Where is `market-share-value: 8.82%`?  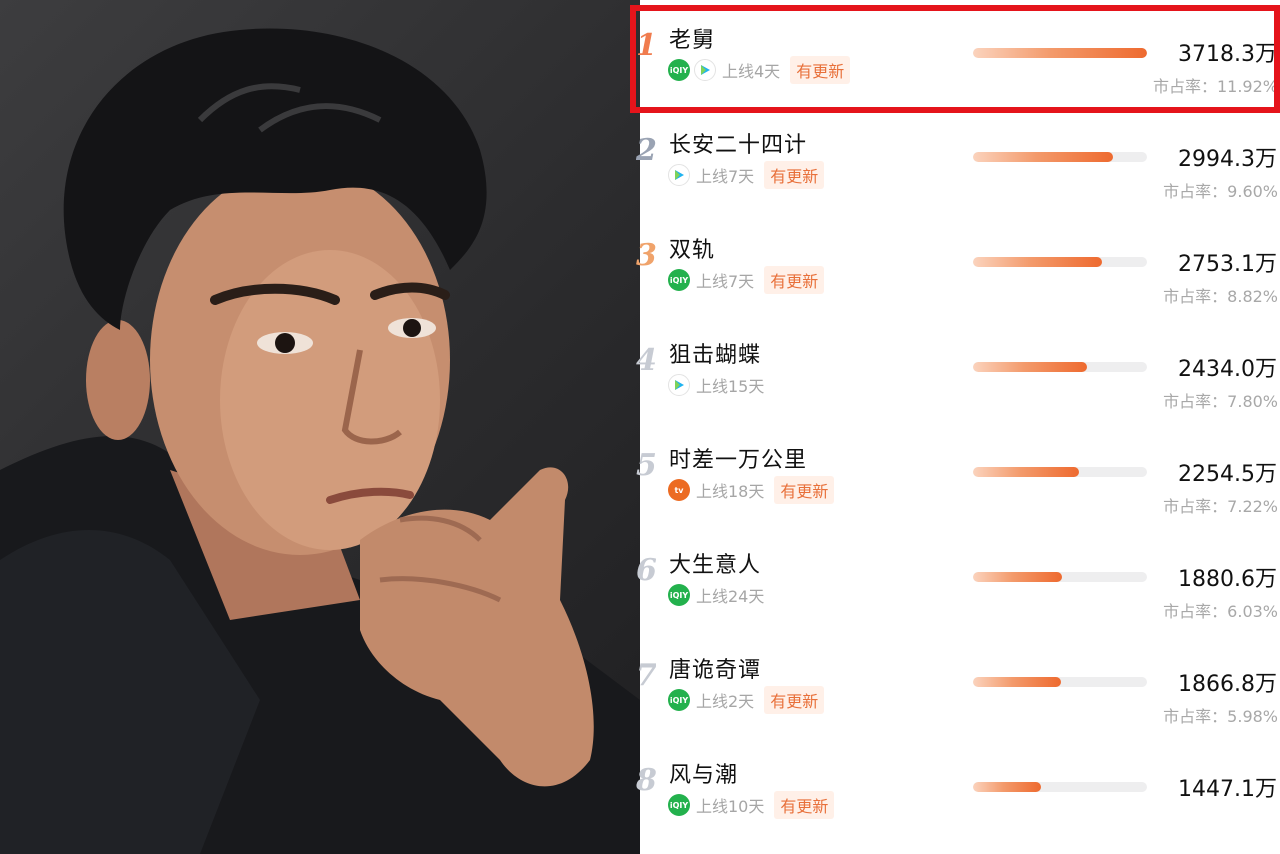
market-share-value: 8.82% is located at coordinates (1252, 296).